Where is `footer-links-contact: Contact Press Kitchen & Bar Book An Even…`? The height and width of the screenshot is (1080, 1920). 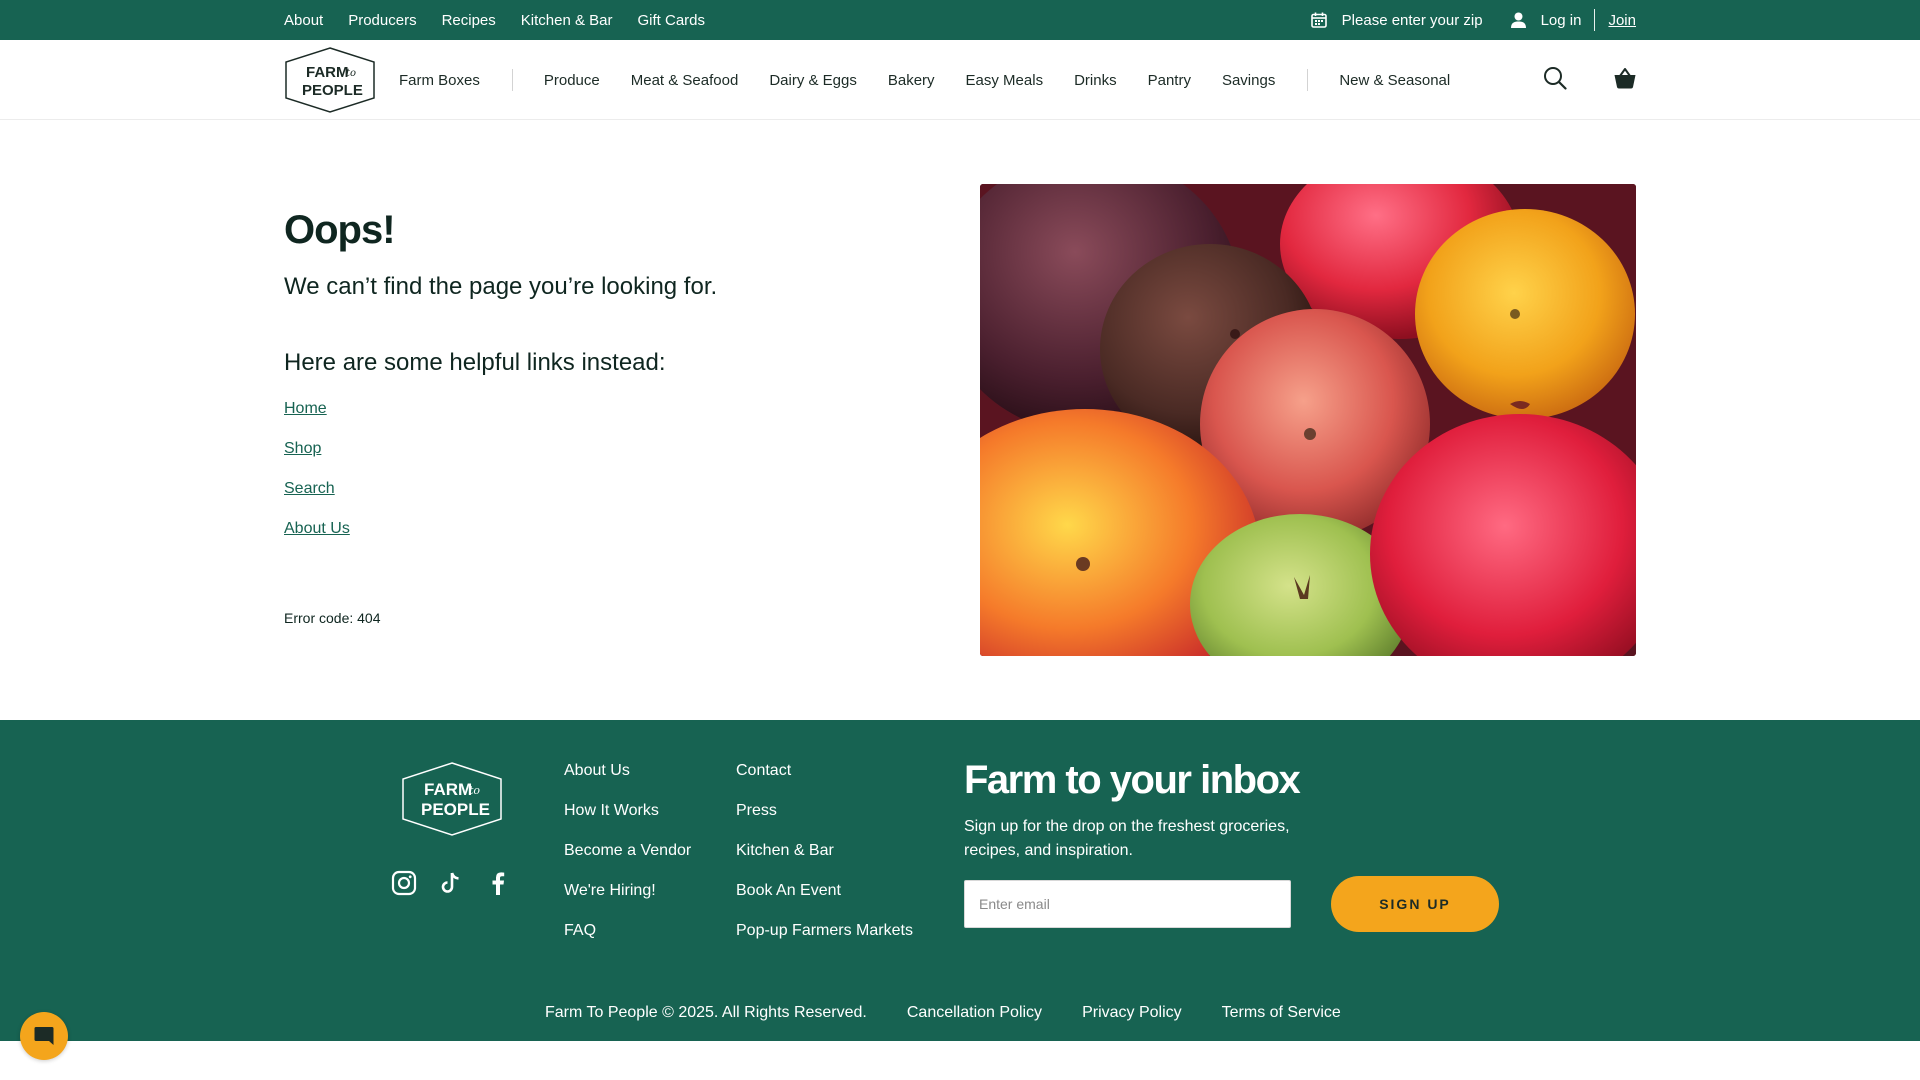 footer-links-contact: Contact Press Kitchen & Bar Book An Even… is located at coordinates (824, 862).